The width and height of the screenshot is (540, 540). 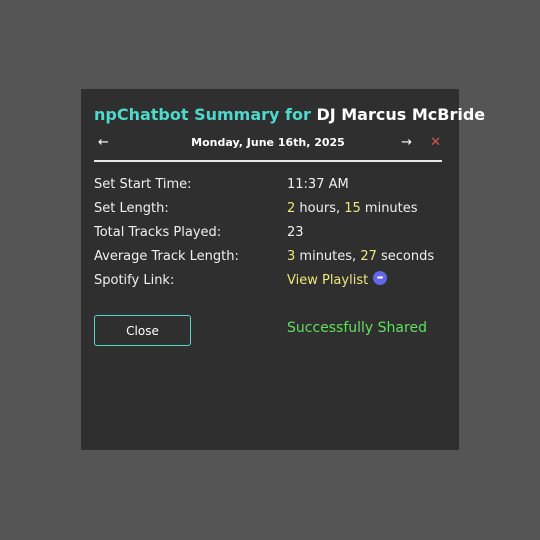 What do you see at coordinates (435, 142) in the screenshot?
I see `close-icon: ✕` at bounding box center [435, 142].